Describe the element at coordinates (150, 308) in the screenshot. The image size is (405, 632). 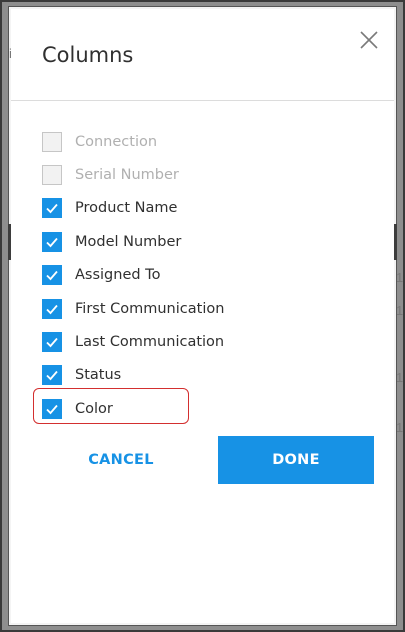
I see `column-option-label: First Communication` at that location.